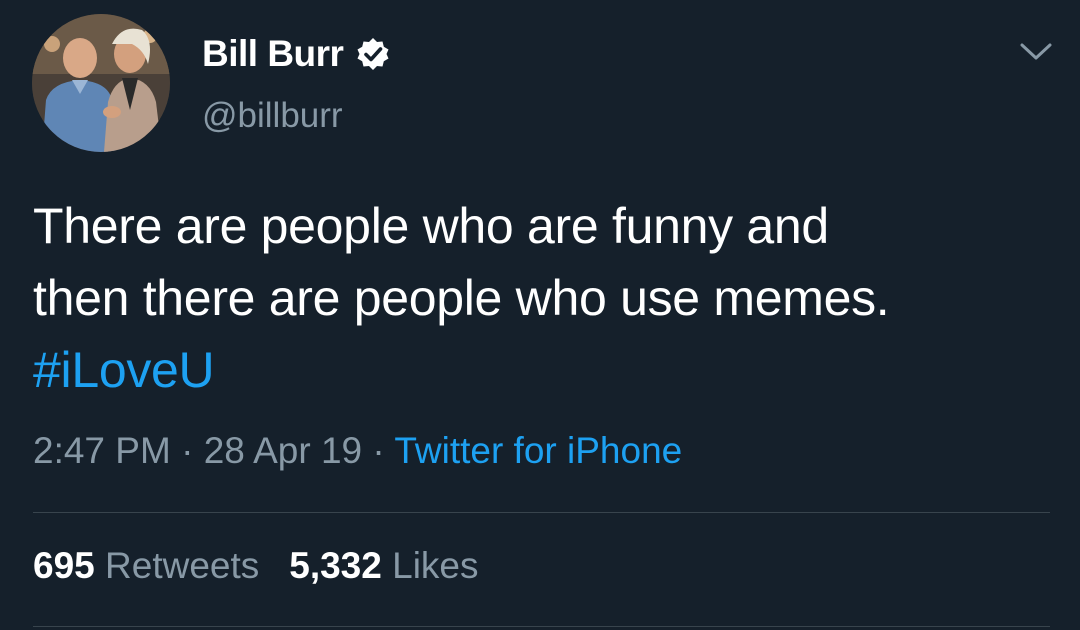  Describe the element at coordinates (435, 565) in the screenshot. I see `likes-label: Likes` at that location.